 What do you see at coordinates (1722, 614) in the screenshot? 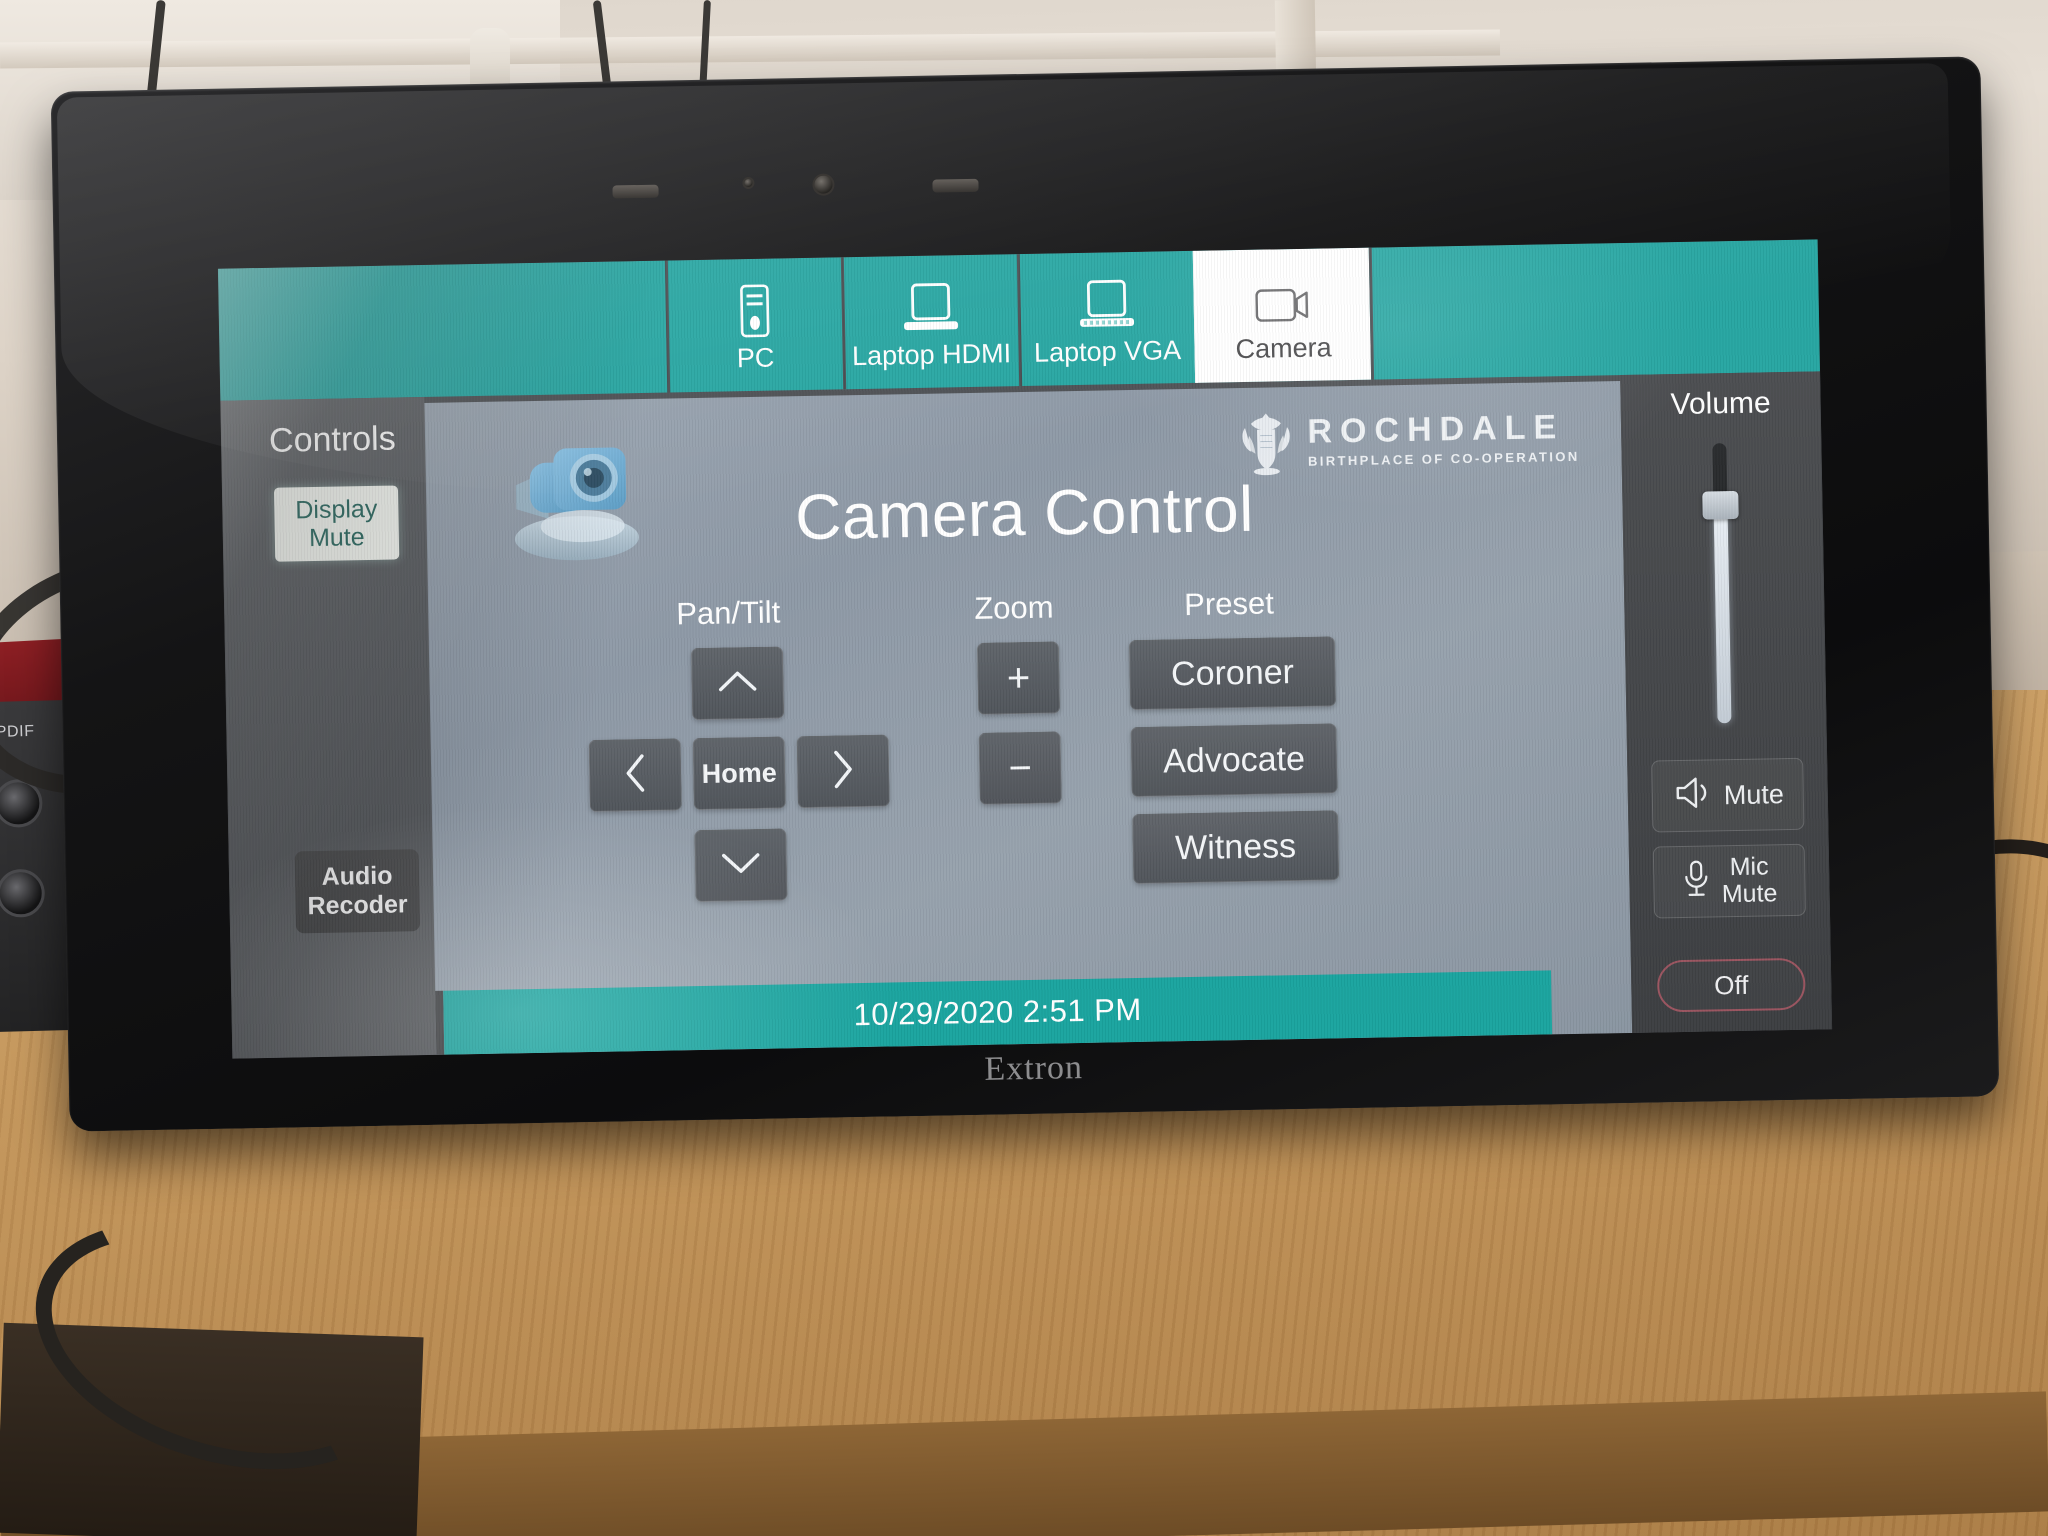
I see `volume-slider-fill` at bounding box center [1722, 614].